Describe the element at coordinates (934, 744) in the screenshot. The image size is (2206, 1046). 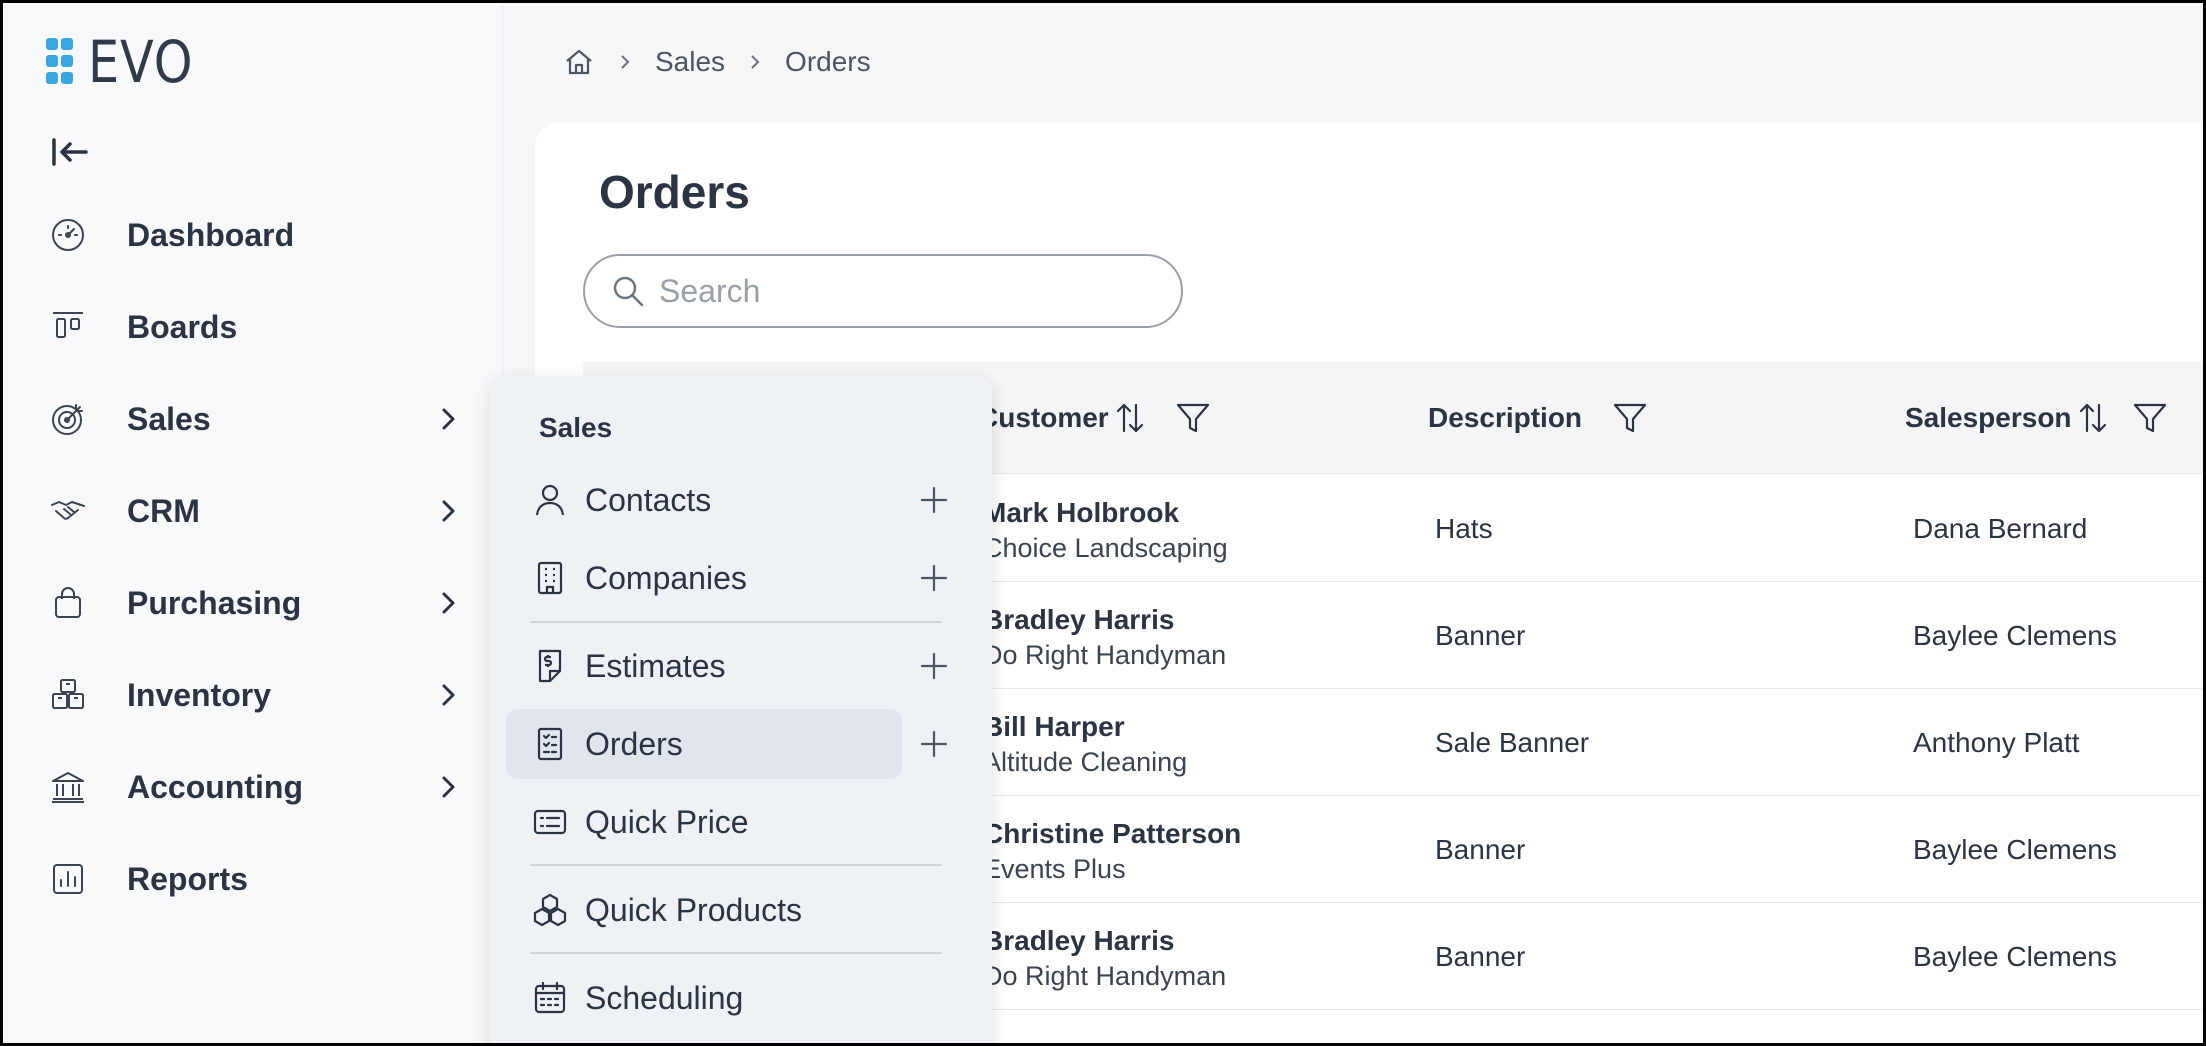
I see `add-order-button` at that location.